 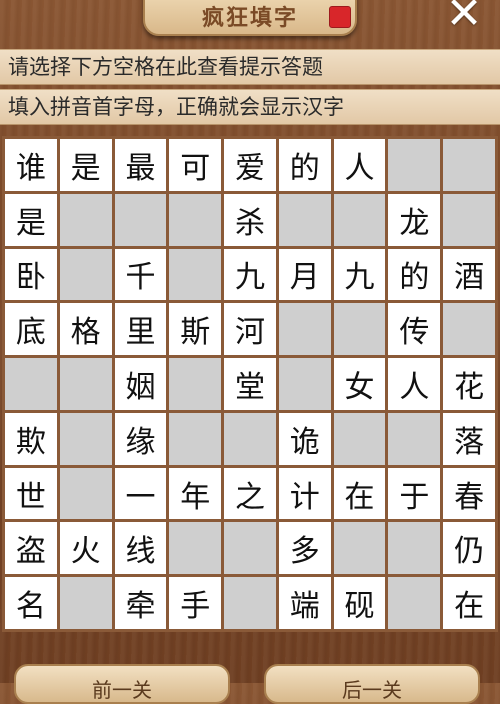 I want to click on game-title: 疯狂填字, so click(x=249, y=18).